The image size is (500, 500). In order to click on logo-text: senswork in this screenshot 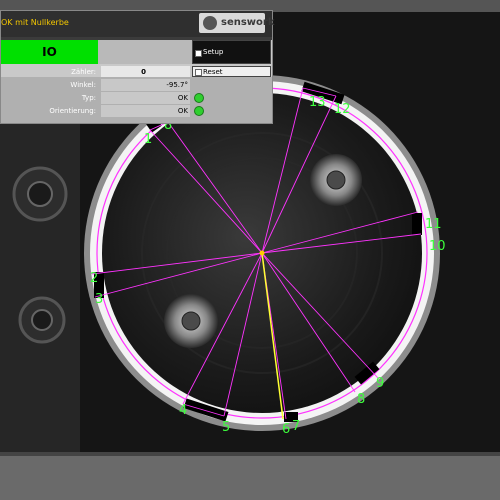, I will do `click(248, 22)`.